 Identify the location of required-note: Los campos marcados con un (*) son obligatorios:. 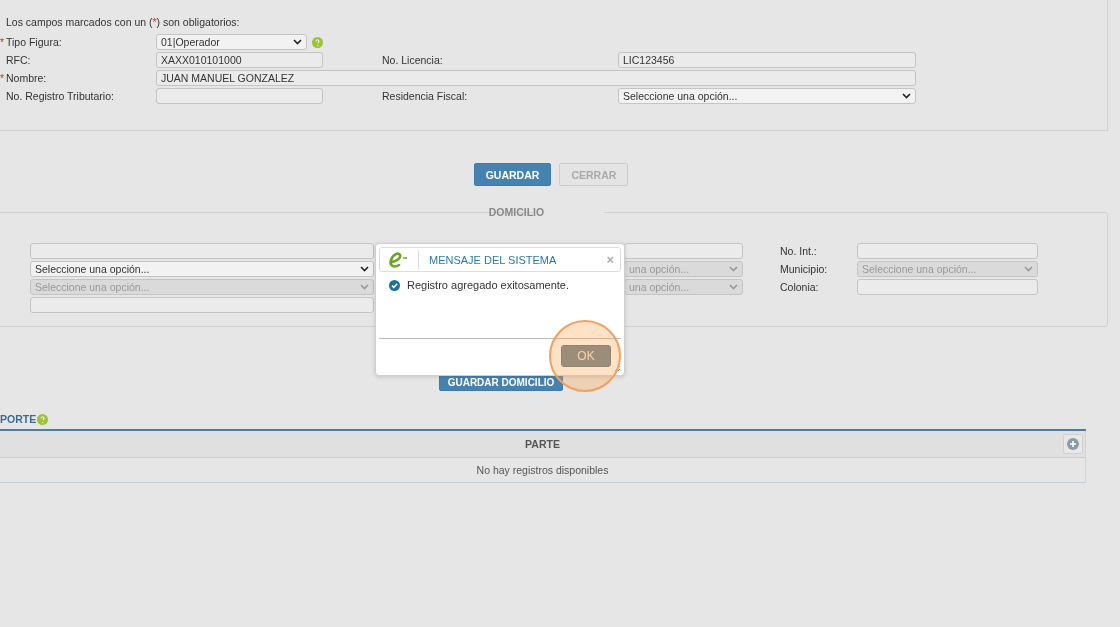
(123, 22).